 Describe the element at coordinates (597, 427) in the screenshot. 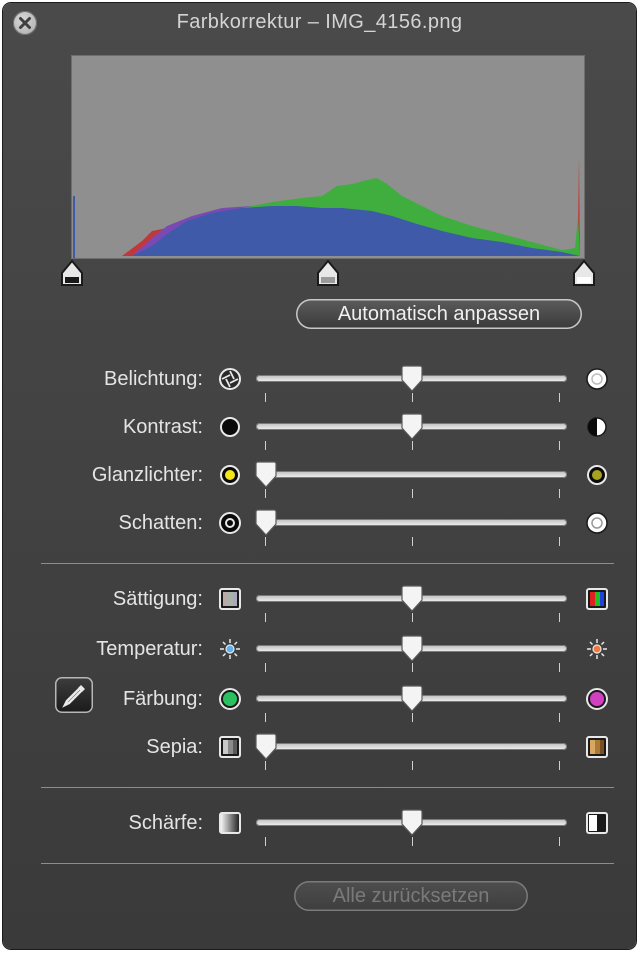

I see `half-circle-icon` at that location.